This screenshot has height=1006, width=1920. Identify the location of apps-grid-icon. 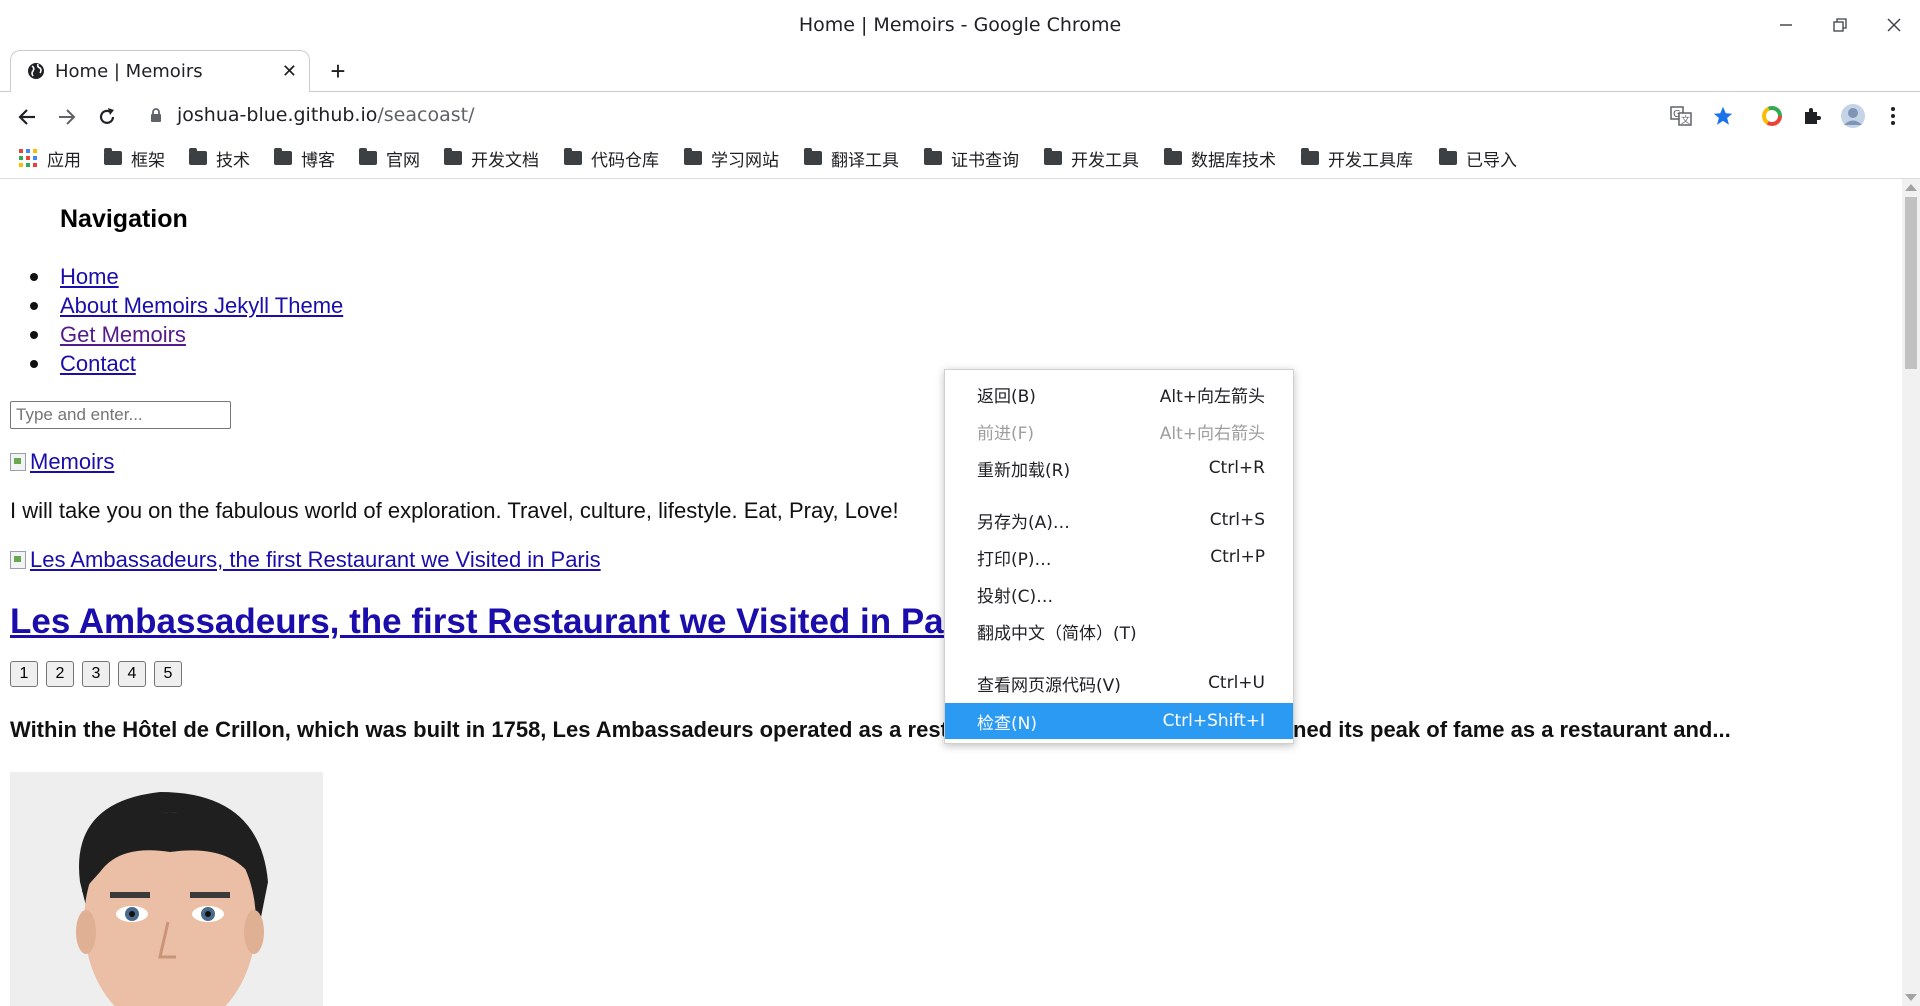
(28, 158).